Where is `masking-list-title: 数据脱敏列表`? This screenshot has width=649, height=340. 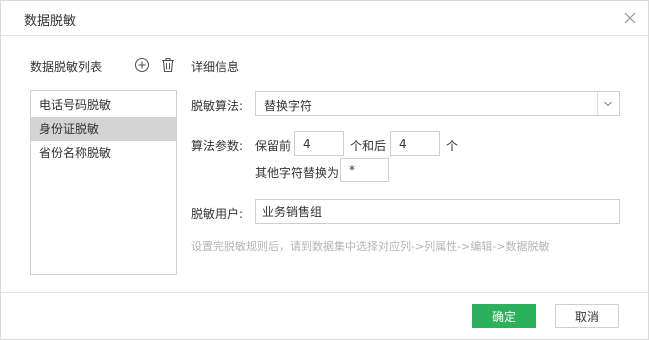
masking-list-title: 数据脱敏列表 is located at coordinates (66, 67).